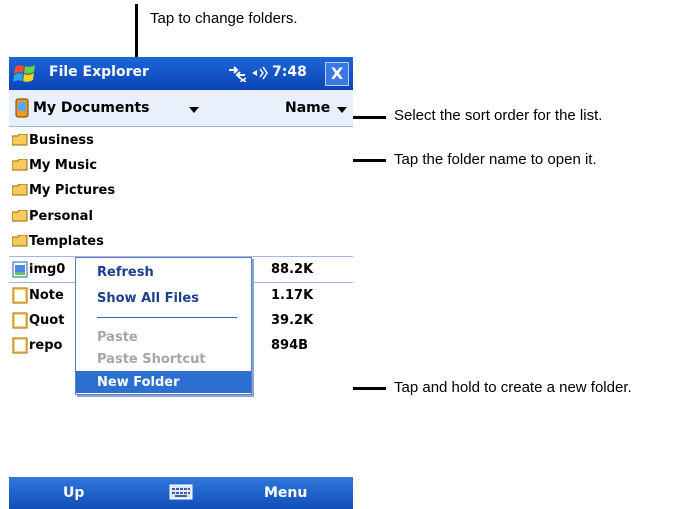 Image resolution: width=693 pixels, height=509 pixels. I want to click on file-name: img0, so click(47, 269).